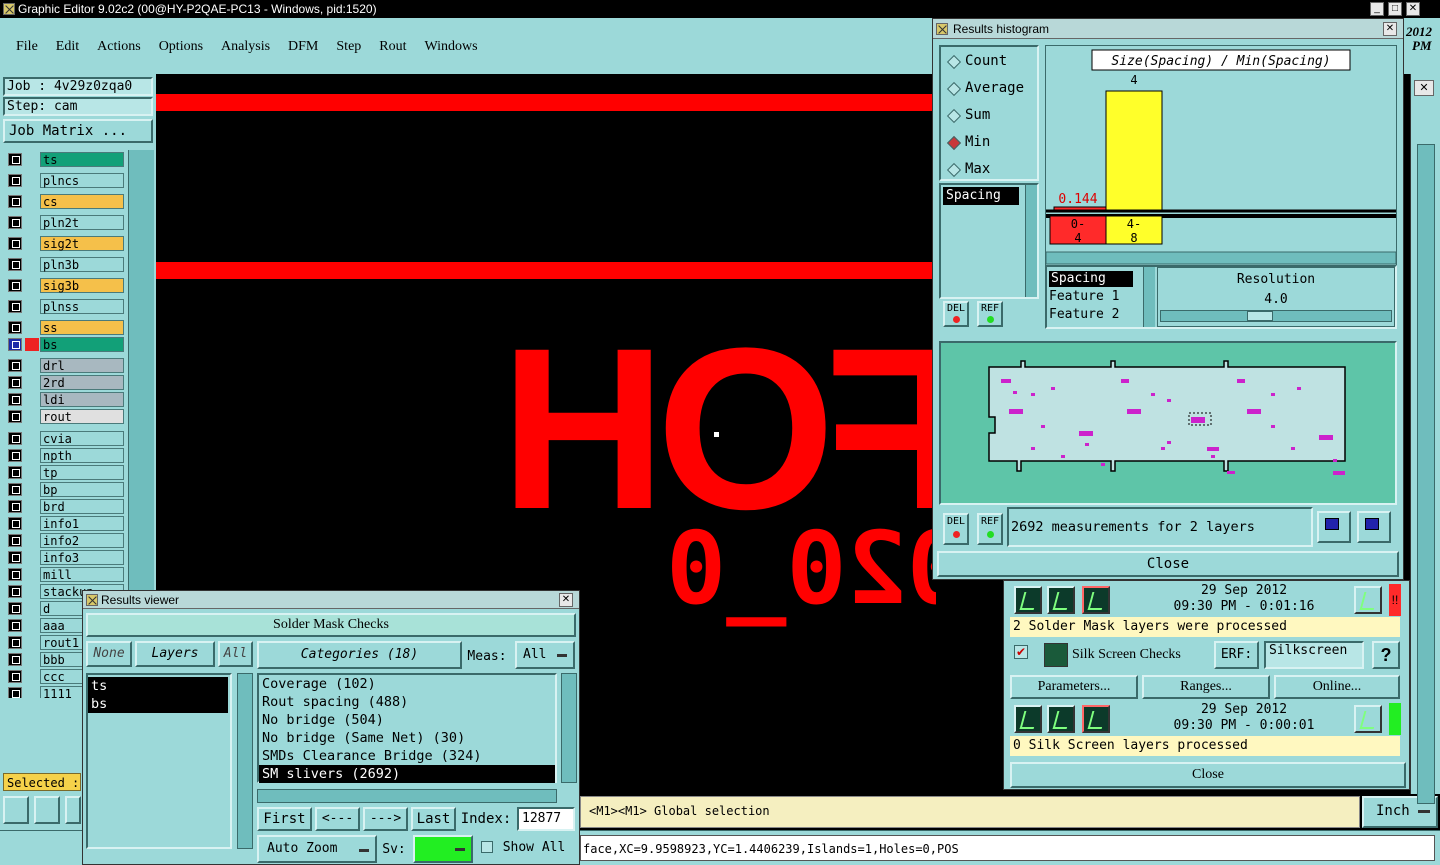 The image size is (1440, 865). I want to click on close-window-button: ✕, so click(1413, 9).